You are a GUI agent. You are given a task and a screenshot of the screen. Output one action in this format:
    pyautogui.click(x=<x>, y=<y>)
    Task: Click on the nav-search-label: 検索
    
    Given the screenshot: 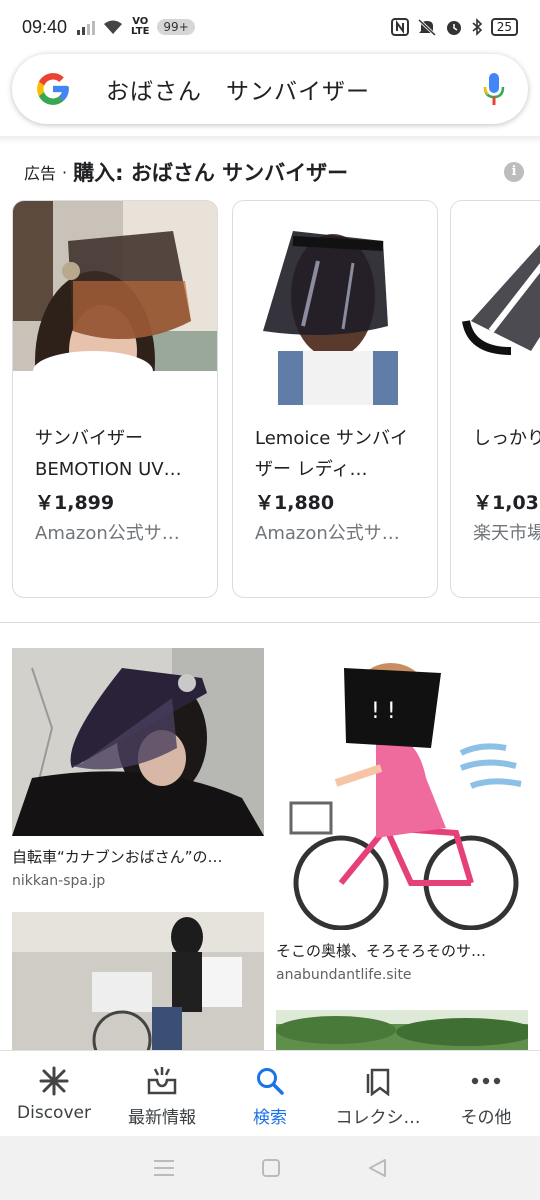 What is the action you would take?
    pyautogui.click(x=270, y=1118)
    